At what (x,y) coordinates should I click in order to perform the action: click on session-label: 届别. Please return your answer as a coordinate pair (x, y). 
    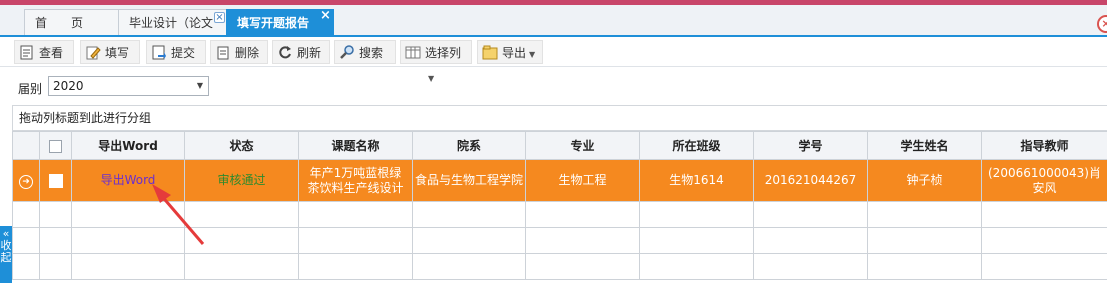
    Looking at the image, I should click on (30, 89).